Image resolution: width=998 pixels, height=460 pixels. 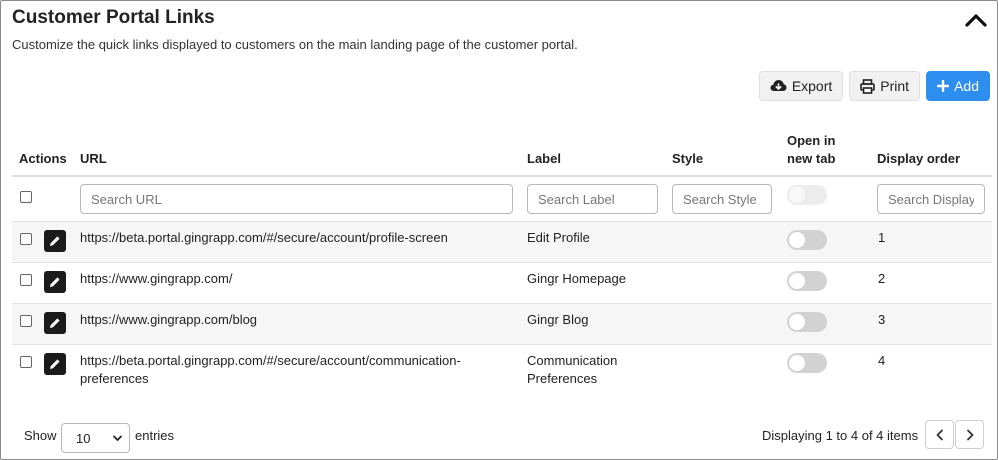 I want to click on column-header-style: Style, so click(x=687, y=159).